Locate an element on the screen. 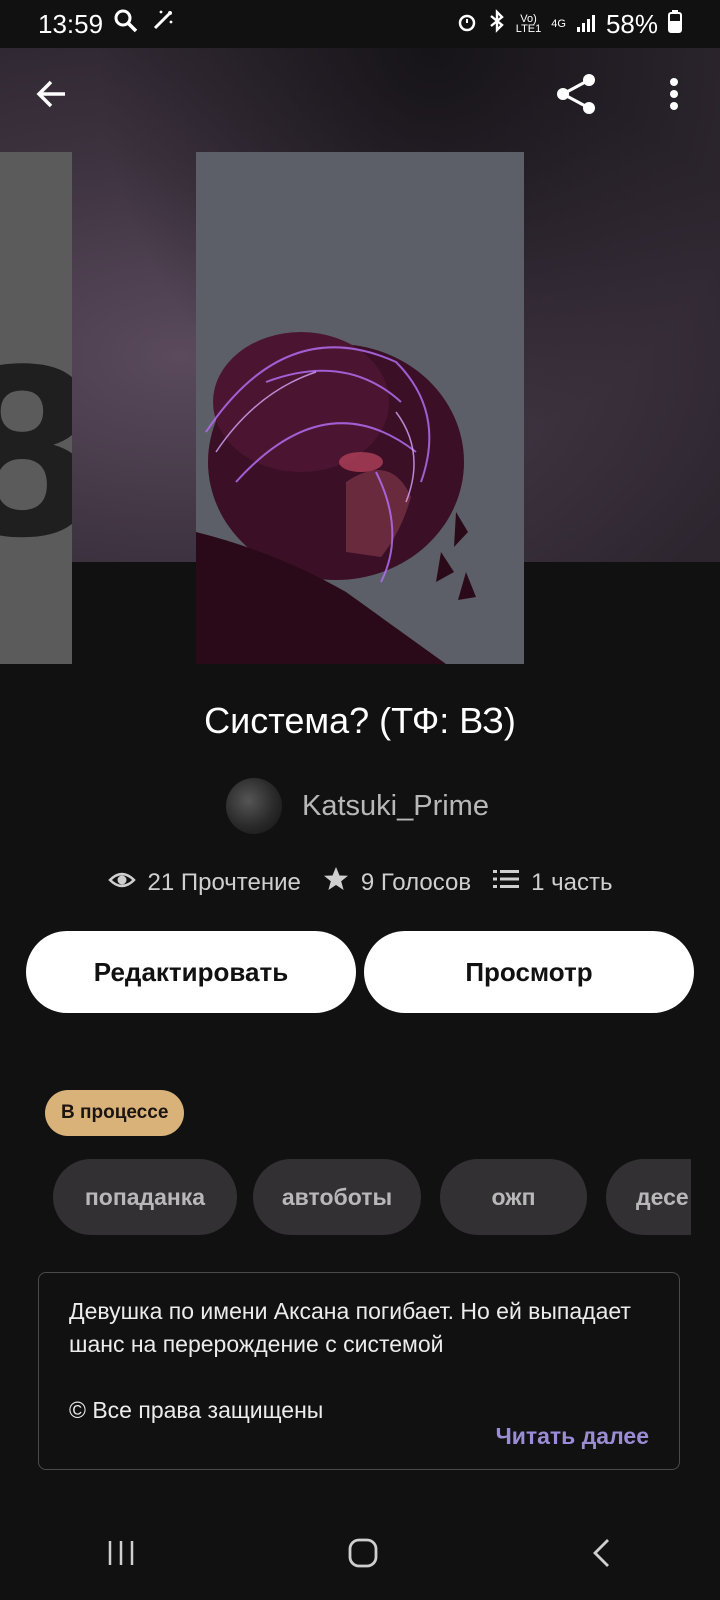  recent-apps-icon is located at coordinates (121, 1556).